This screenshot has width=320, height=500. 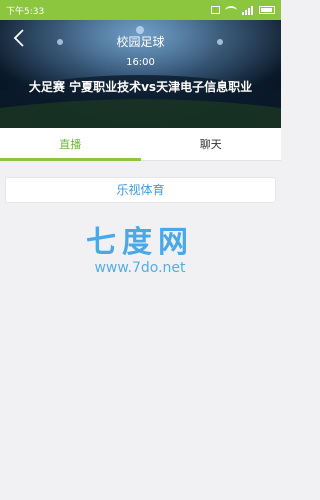 I want to click on battery-icon, so click(x=267, y=10).